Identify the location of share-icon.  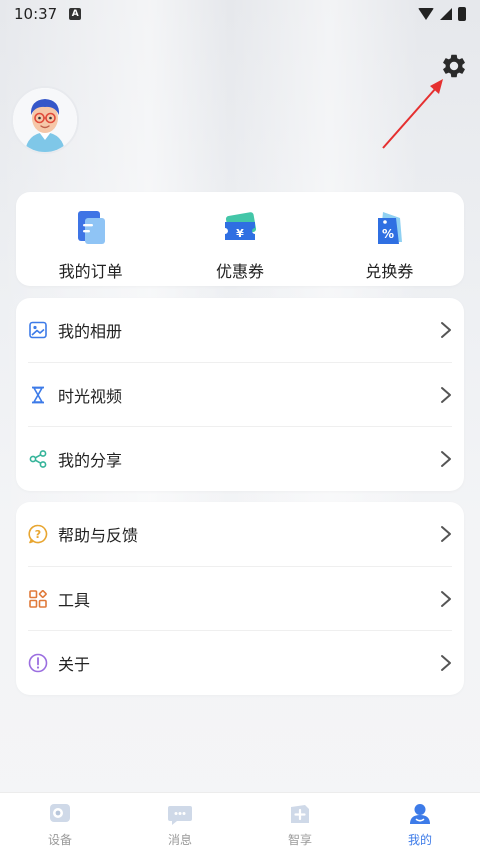
(38, 459).